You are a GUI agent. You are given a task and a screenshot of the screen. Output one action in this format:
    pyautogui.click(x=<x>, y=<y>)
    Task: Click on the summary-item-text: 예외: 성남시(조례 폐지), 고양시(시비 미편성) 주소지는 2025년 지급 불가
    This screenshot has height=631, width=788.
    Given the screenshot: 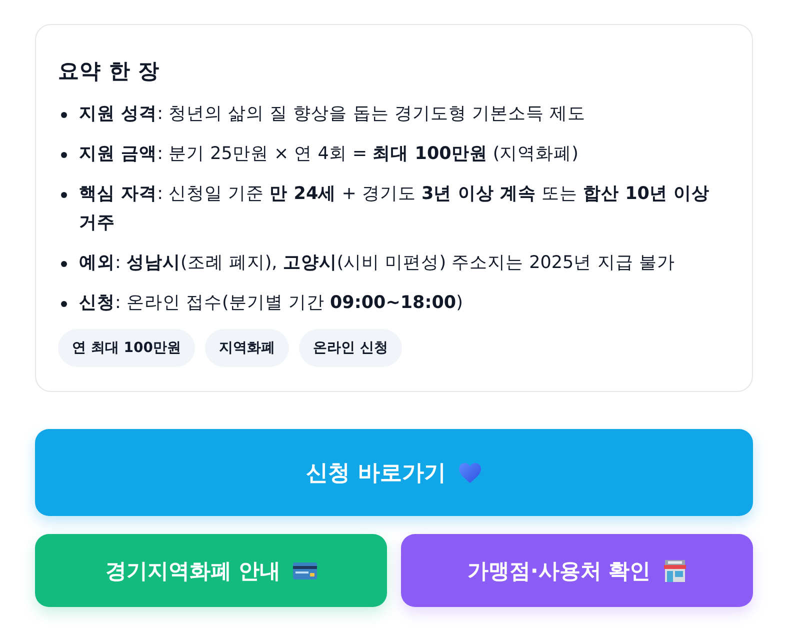 What is the action you would take?
    pyautogui.click(x=377, y=263)
    